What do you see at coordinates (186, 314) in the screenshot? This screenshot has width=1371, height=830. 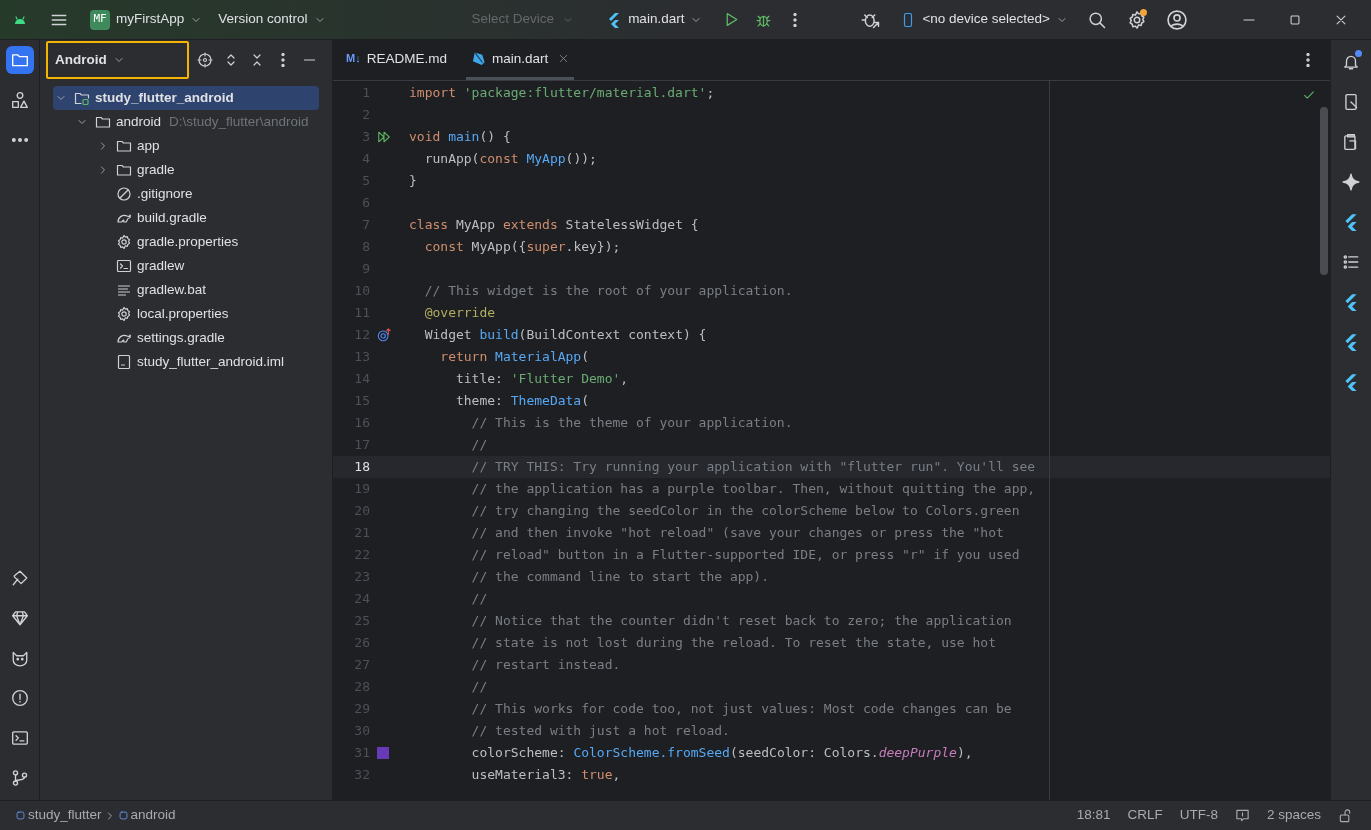 I see `tree-item: local.properties` at bounding box center [186, 314].